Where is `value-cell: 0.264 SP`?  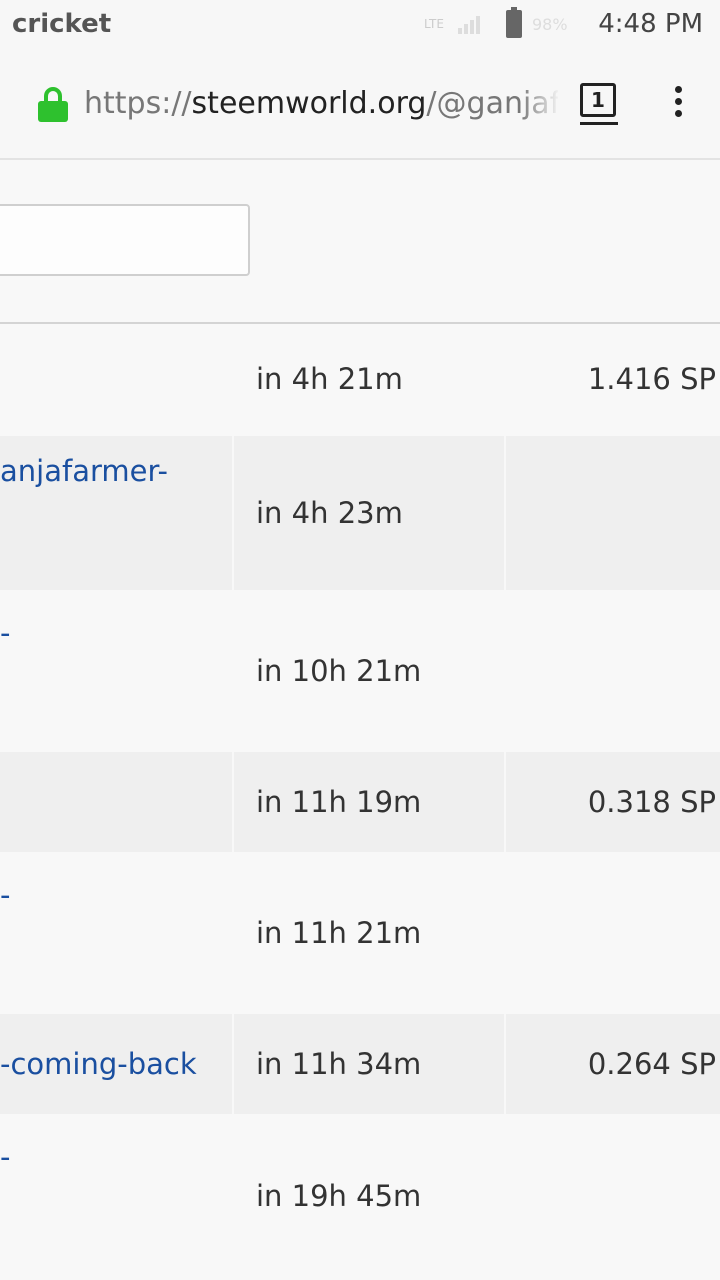
value-cell: 0.264 SP is located at coordinates (613, 1064).